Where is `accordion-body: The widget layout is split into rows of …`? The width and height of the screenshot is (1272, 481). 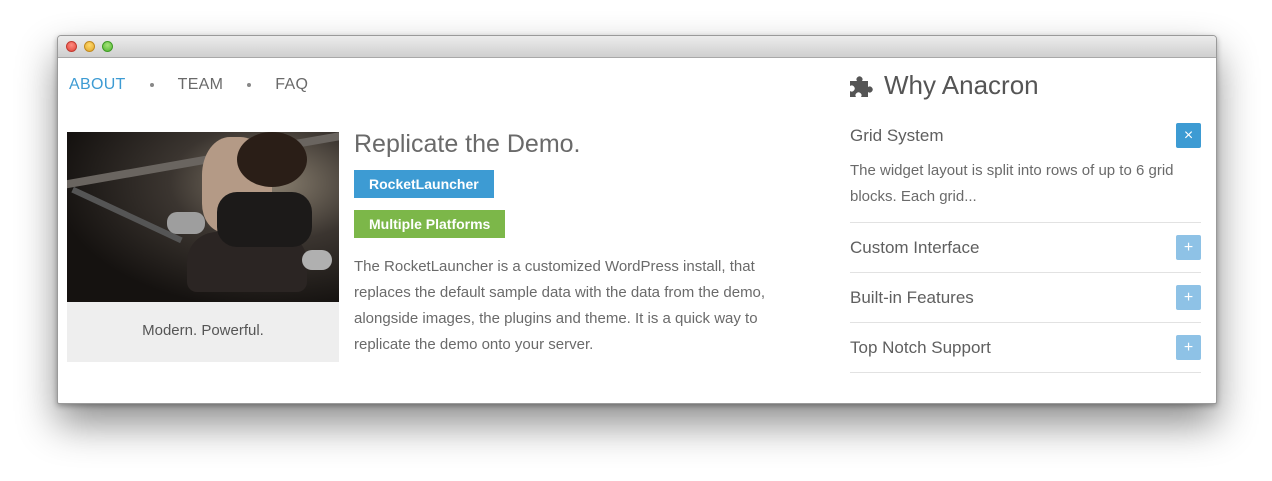 accordion-body: The widget layout is split into rows of … is located at coordinates (1012, 183).